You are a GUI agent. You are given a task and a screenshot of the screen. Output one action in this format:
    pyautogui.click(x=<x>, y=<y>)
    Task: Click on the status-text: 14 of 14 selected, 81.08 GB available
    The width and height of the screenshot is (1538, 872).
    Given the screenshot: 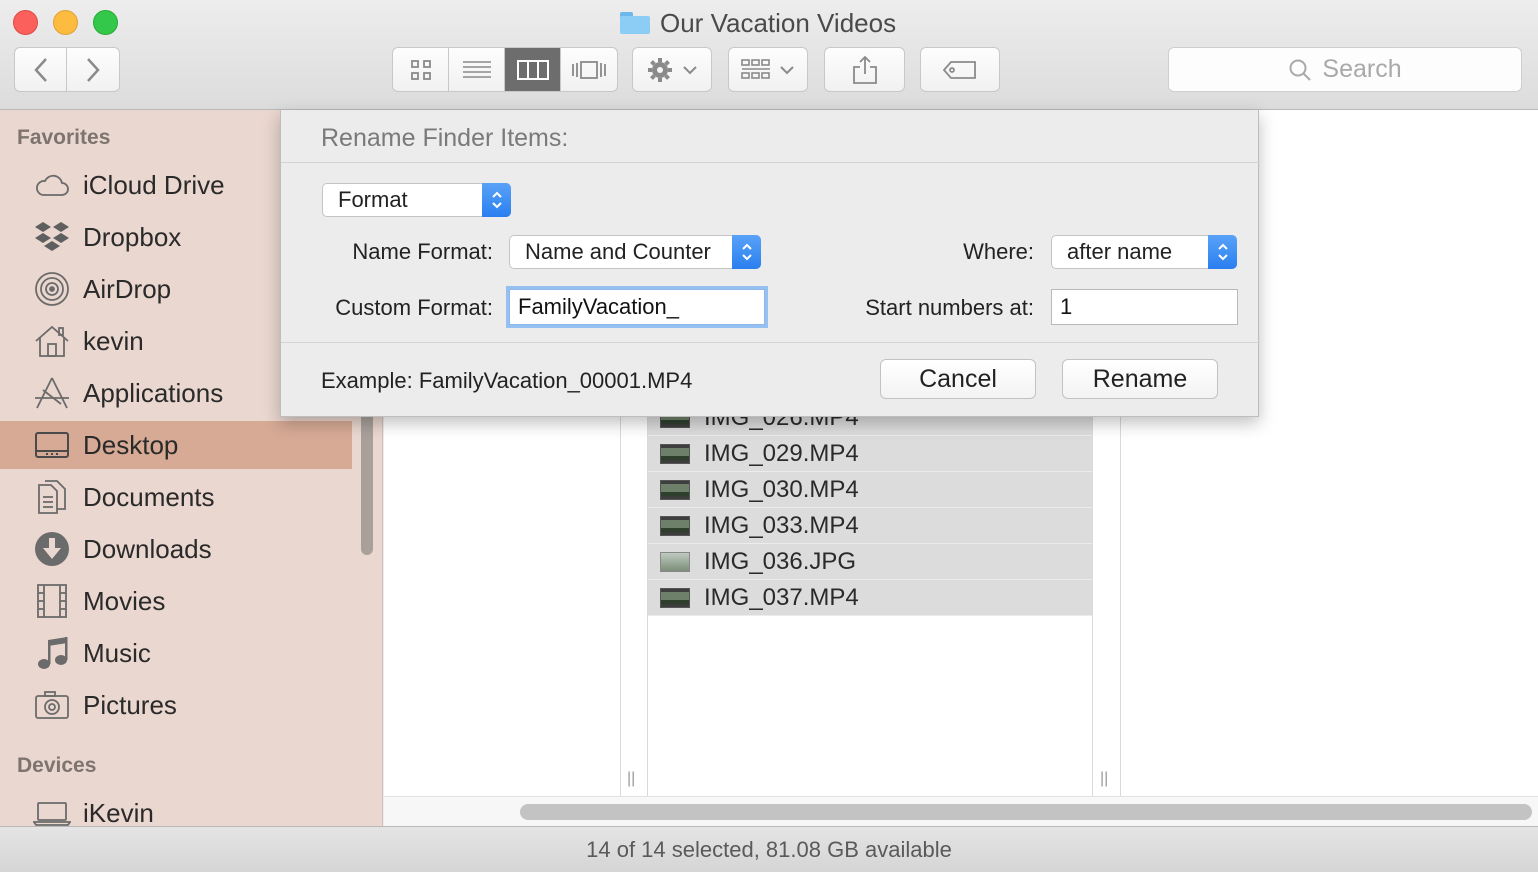 What is the action you would take?
    pyautogui.click(x=769, y=849)
    